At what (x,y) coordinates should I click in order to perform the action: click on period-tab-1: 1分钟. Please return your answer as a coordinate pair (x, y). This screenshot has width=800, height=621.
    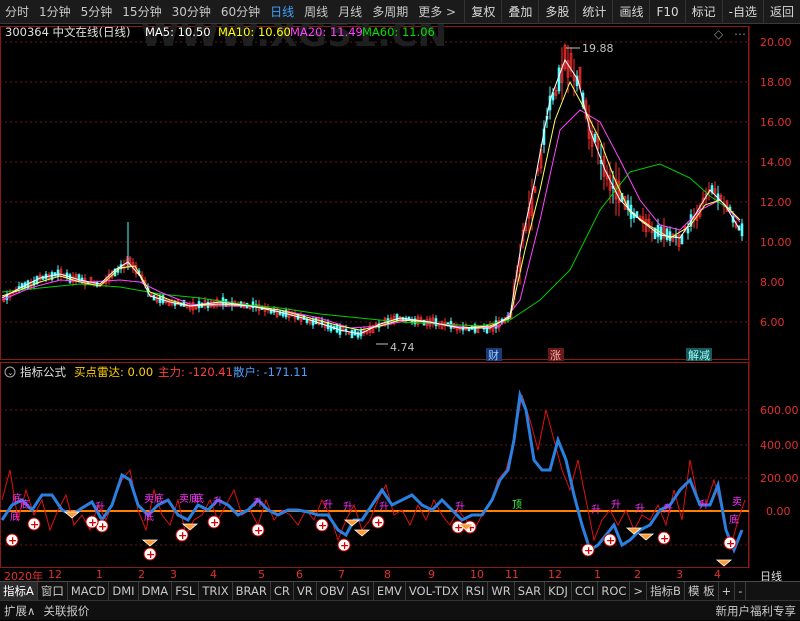
    Looking at the image, I should click on (55, 12).